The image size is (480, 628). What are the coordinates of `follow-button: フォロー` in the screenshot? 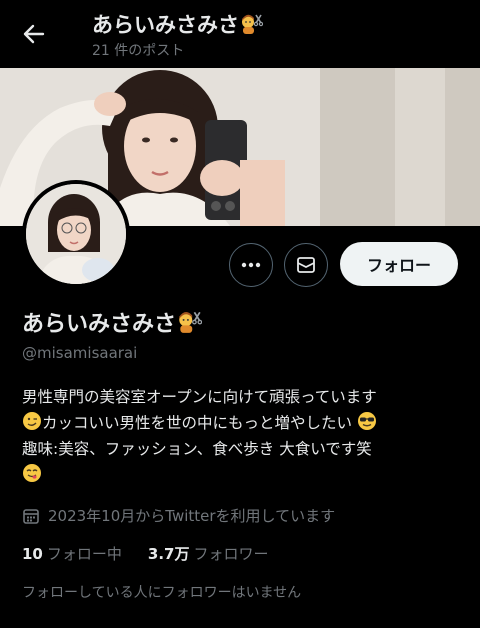 It's located at (399, 264).